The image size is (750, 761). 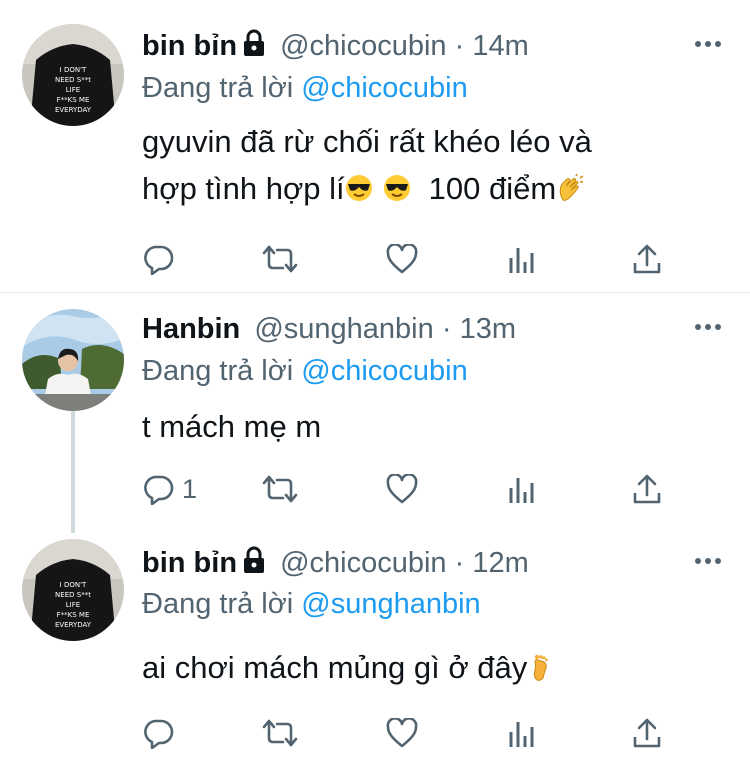 I want to click on tweet-header: bin bỉn @chicocubin · 14m, so click(x=335, y=46).